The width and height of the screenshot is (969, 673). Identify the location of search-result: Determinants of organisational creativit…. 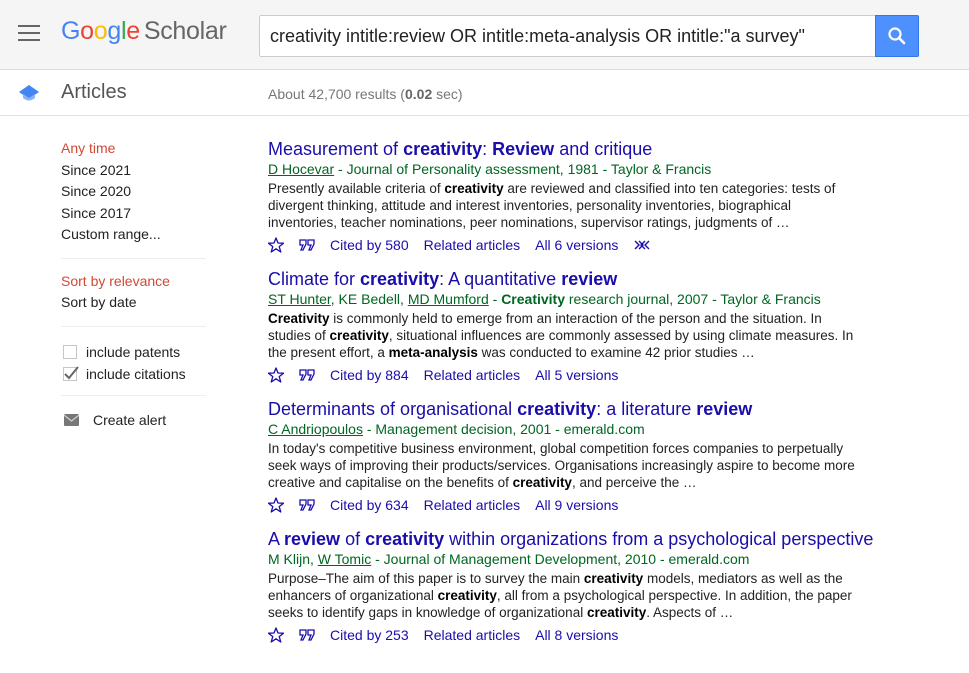
(588, 456).